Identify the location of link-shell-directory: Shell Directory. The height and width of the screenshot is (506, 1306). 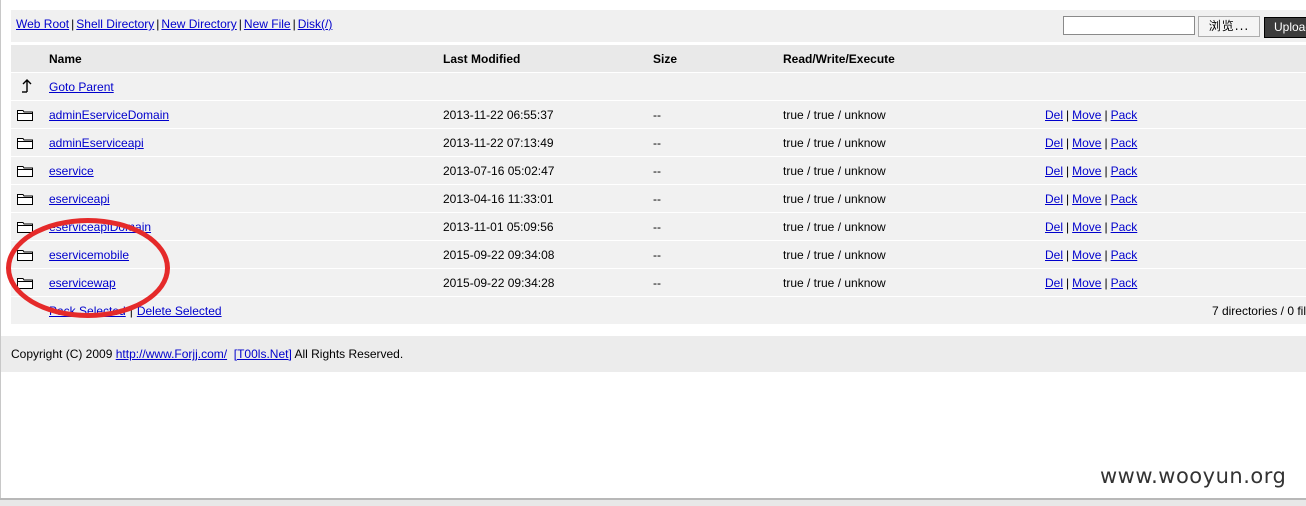
(115, 24).